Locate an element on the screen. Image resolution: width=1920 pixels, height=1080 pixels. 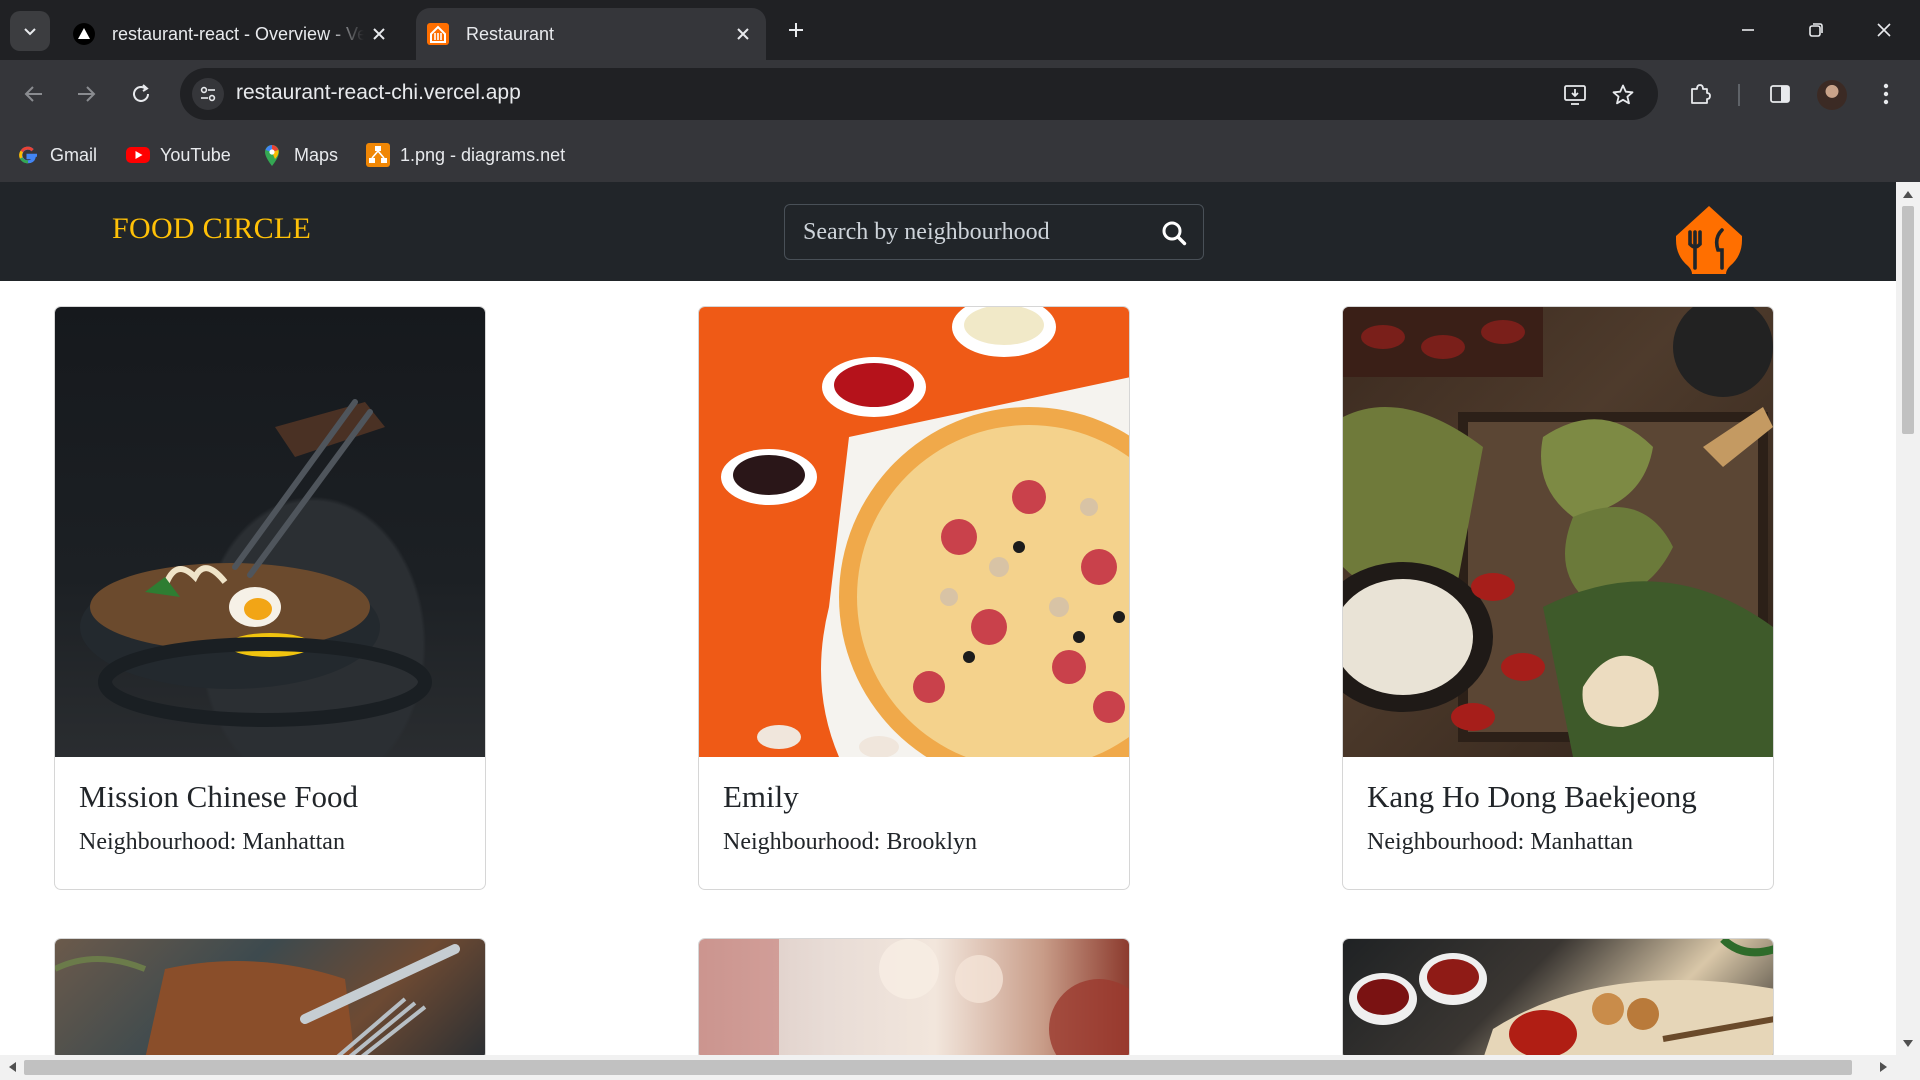
minimize-button is located at coordinates (1748, 30).